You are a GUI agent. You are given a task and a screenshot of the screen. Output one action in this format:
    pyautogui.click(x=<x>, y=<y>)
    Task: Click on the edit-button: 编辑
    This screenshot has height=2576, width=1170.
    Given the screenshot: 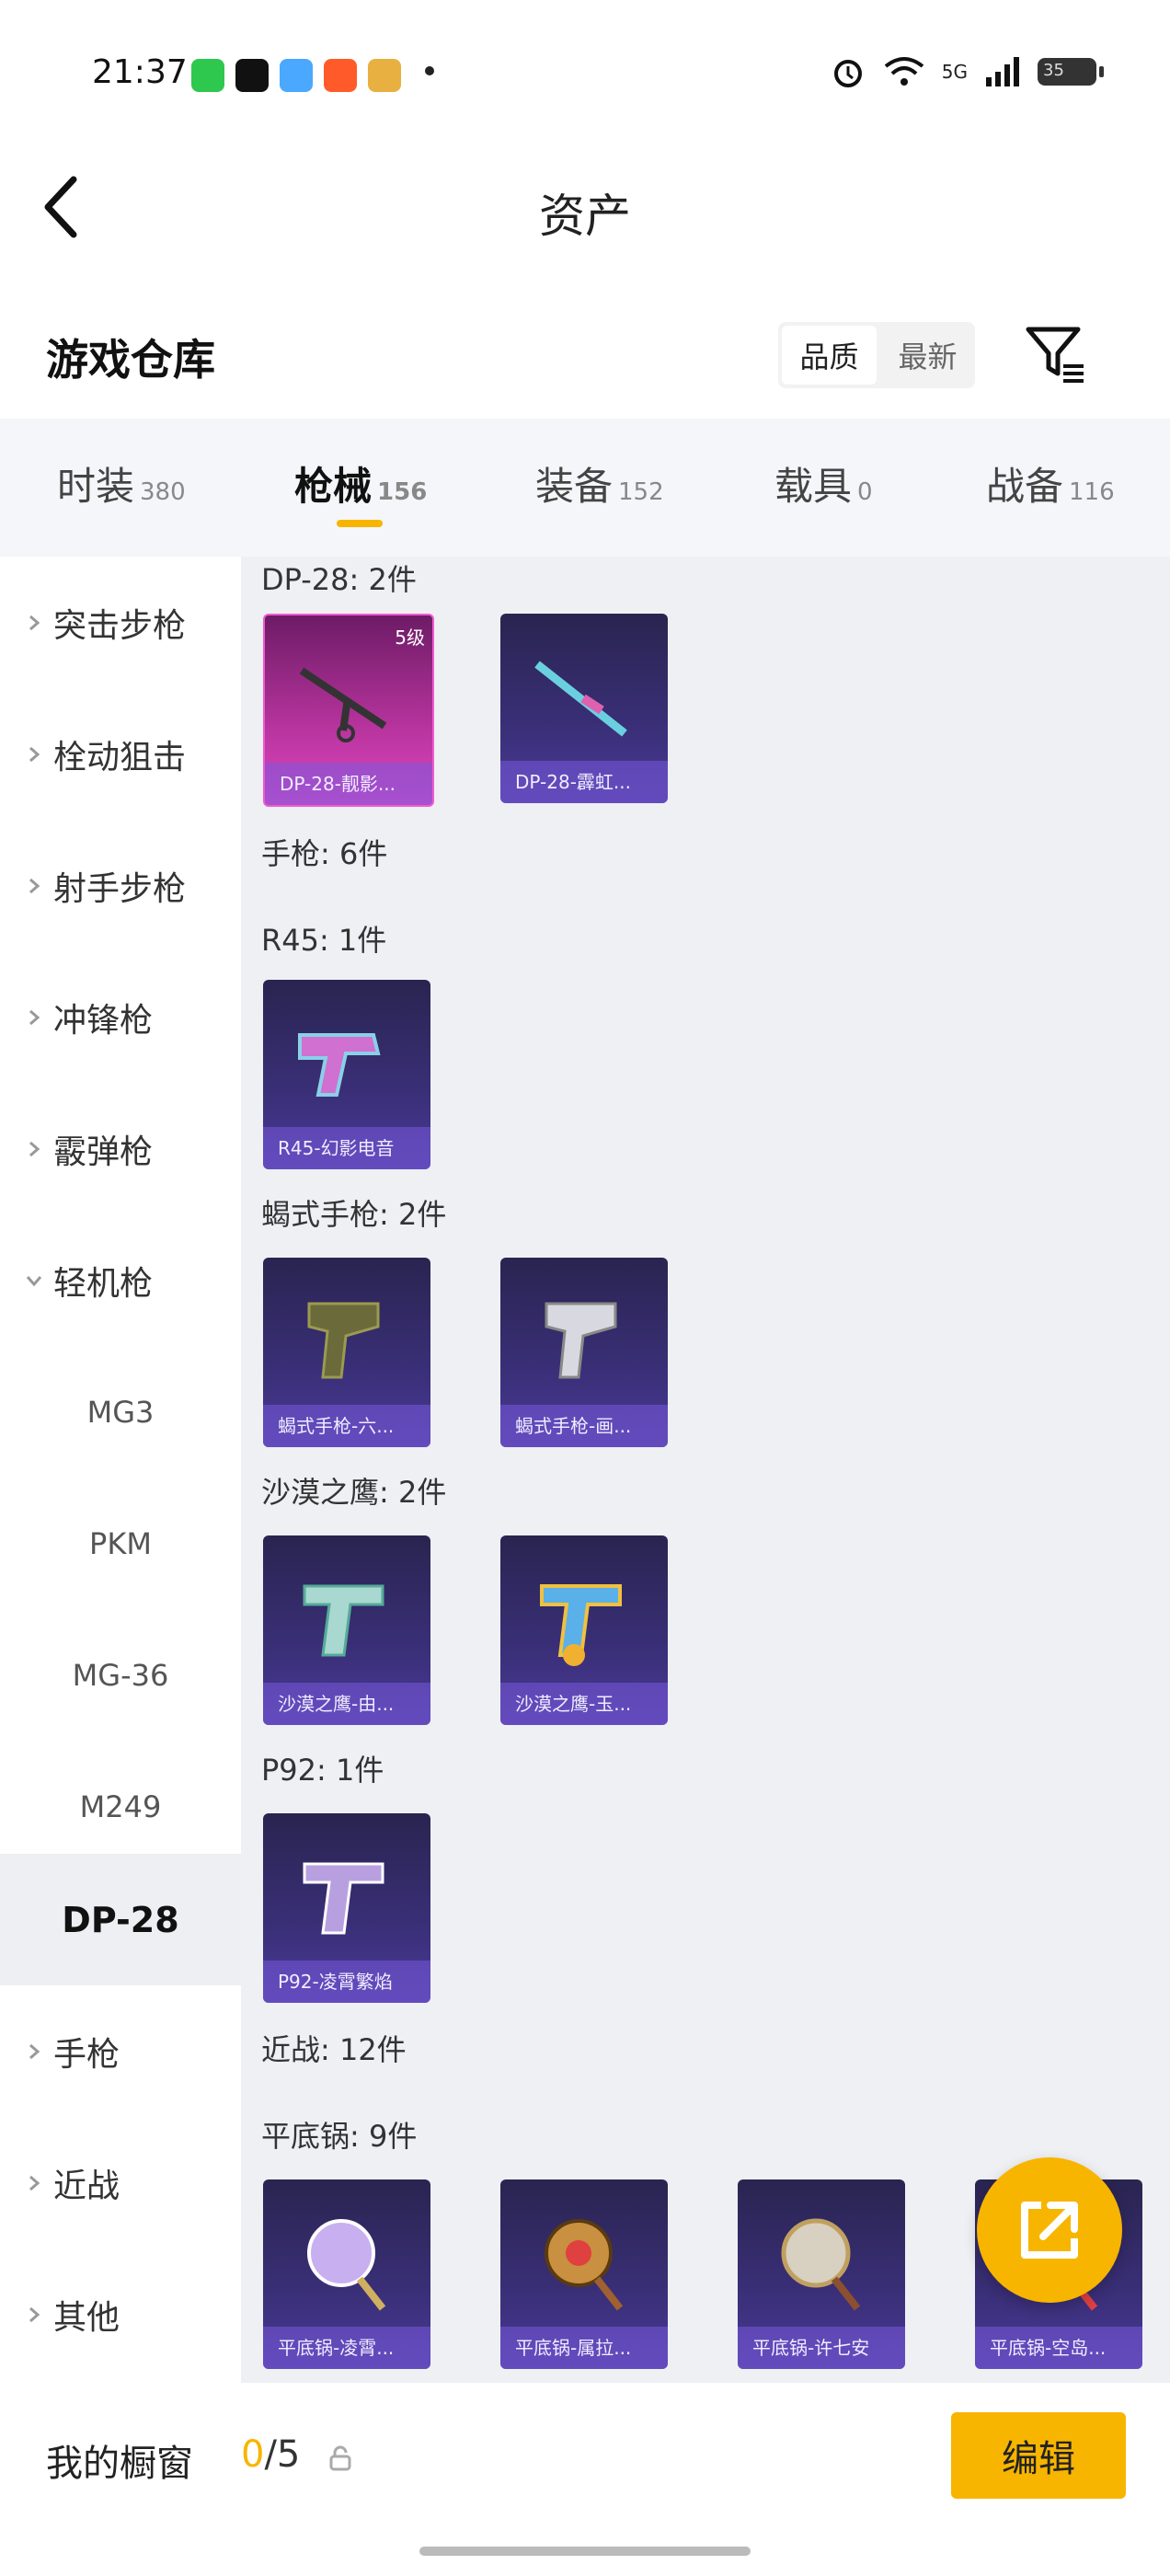 What is the action you would take?
    pyautogui.click(x=1038, y=2455)
    